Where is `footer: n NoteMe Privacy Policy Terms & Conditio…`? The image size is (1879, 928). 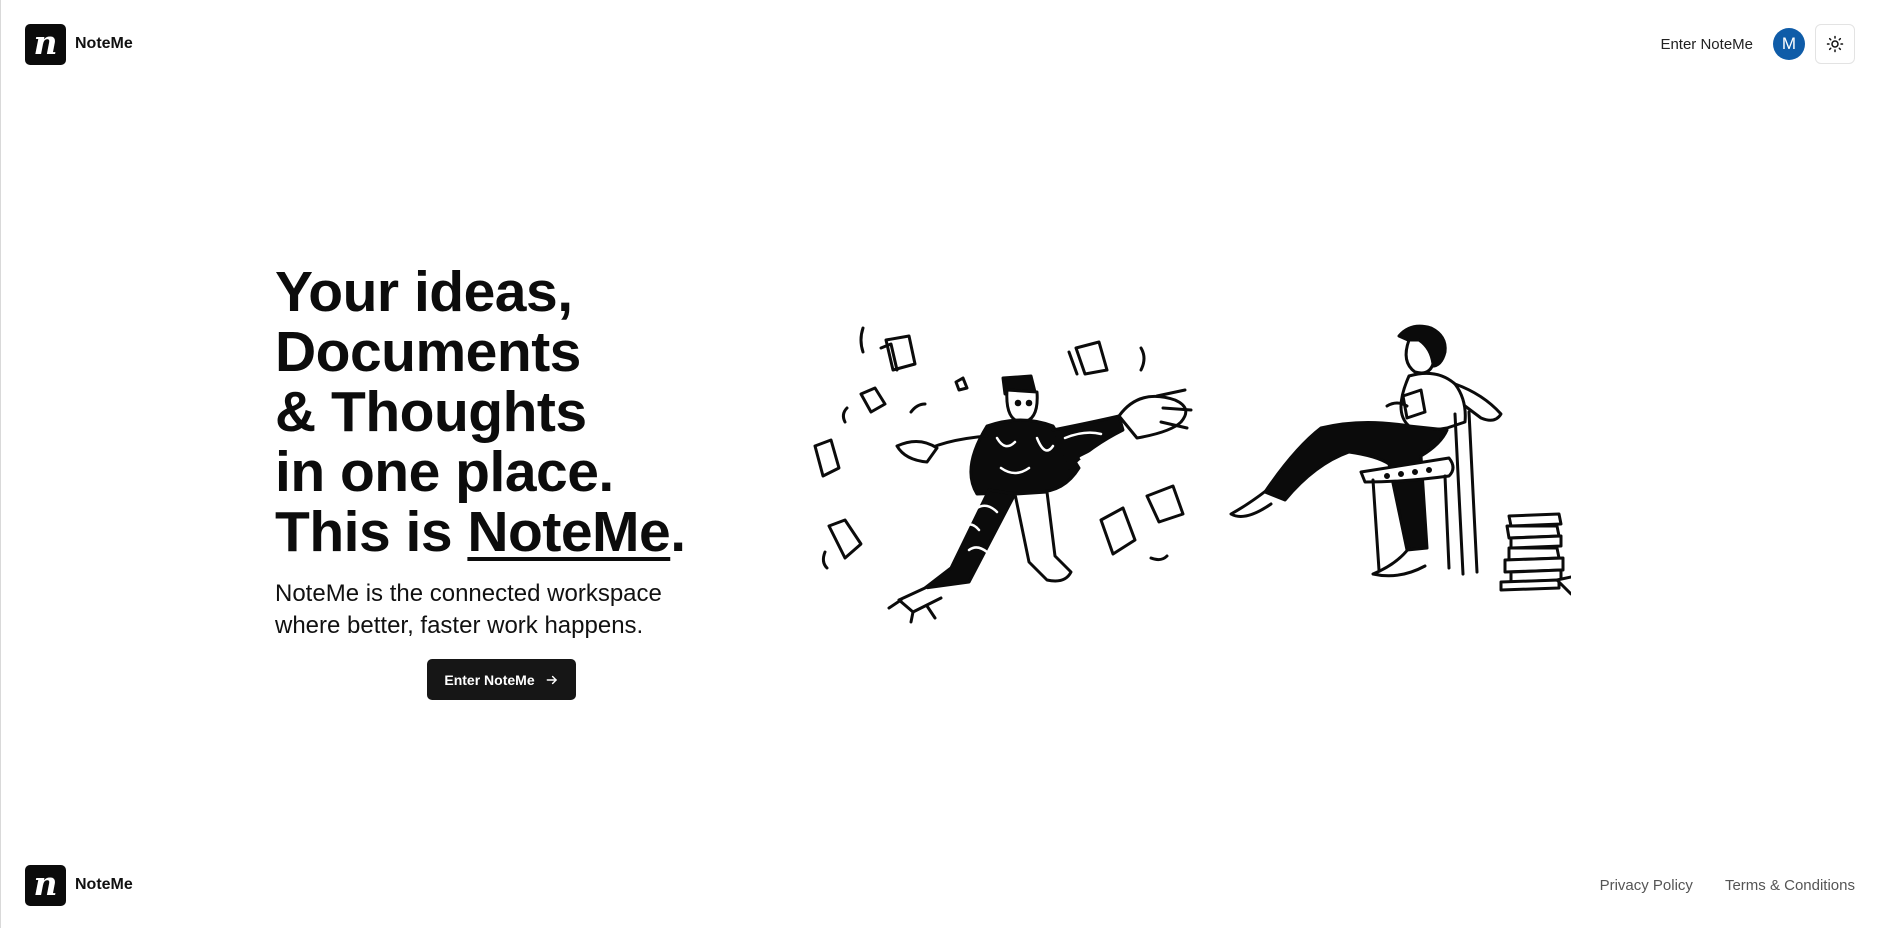 footer: n NoteMe Privacy Policy Terms & Conditio… is located at coordinates (940, 885).